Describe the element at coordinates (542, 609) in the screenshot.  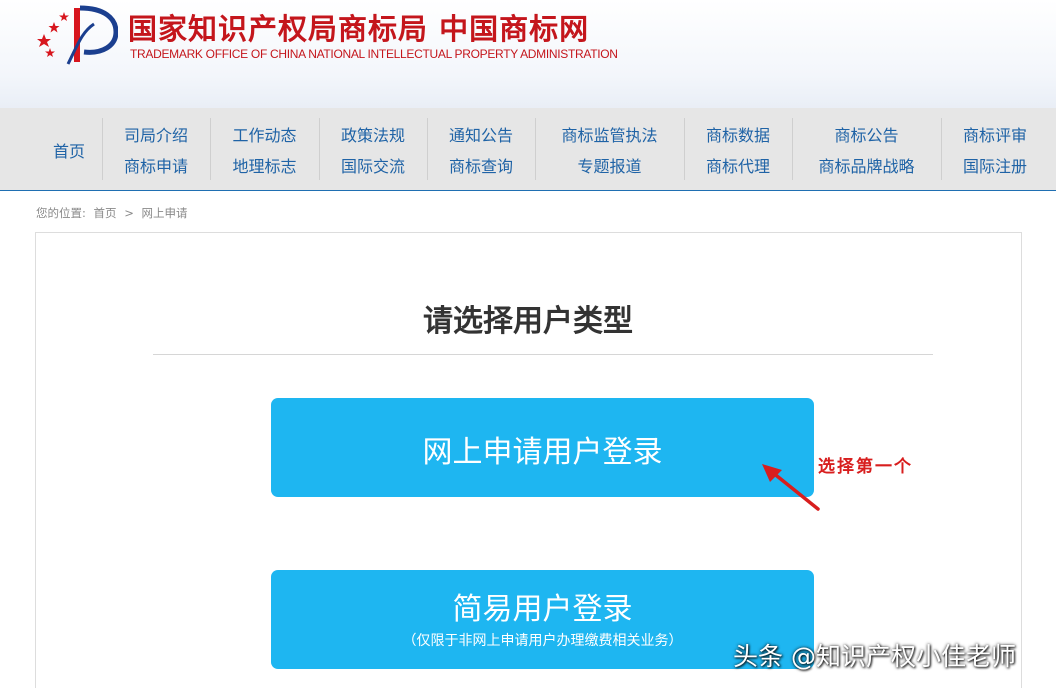
I see `simple-user-login-label: 简易用户登录` at that location.